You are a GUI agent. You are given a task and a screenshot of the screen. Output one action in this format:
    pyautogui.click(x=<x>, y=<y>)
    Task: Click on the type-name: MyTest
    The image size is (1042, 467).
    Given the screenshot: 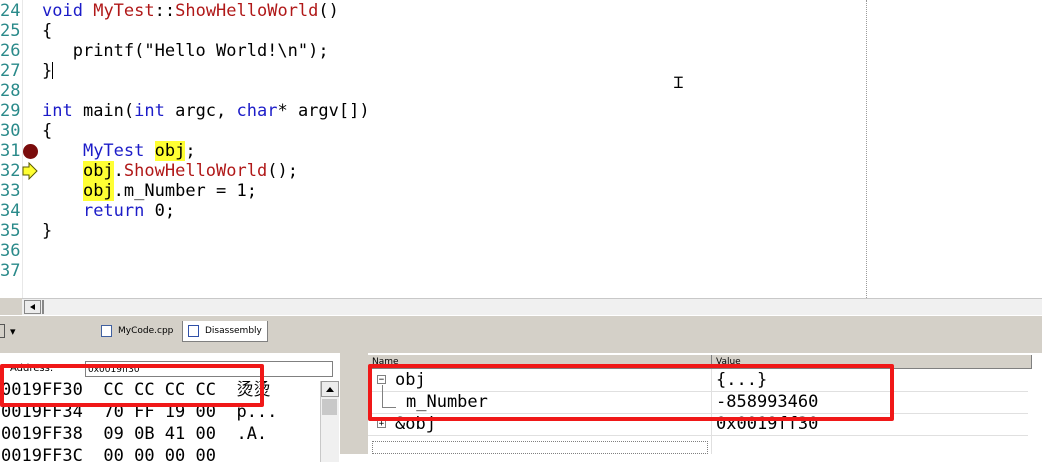 What is the action you would take?
    pyautogui.click(x=113, y=151)
    